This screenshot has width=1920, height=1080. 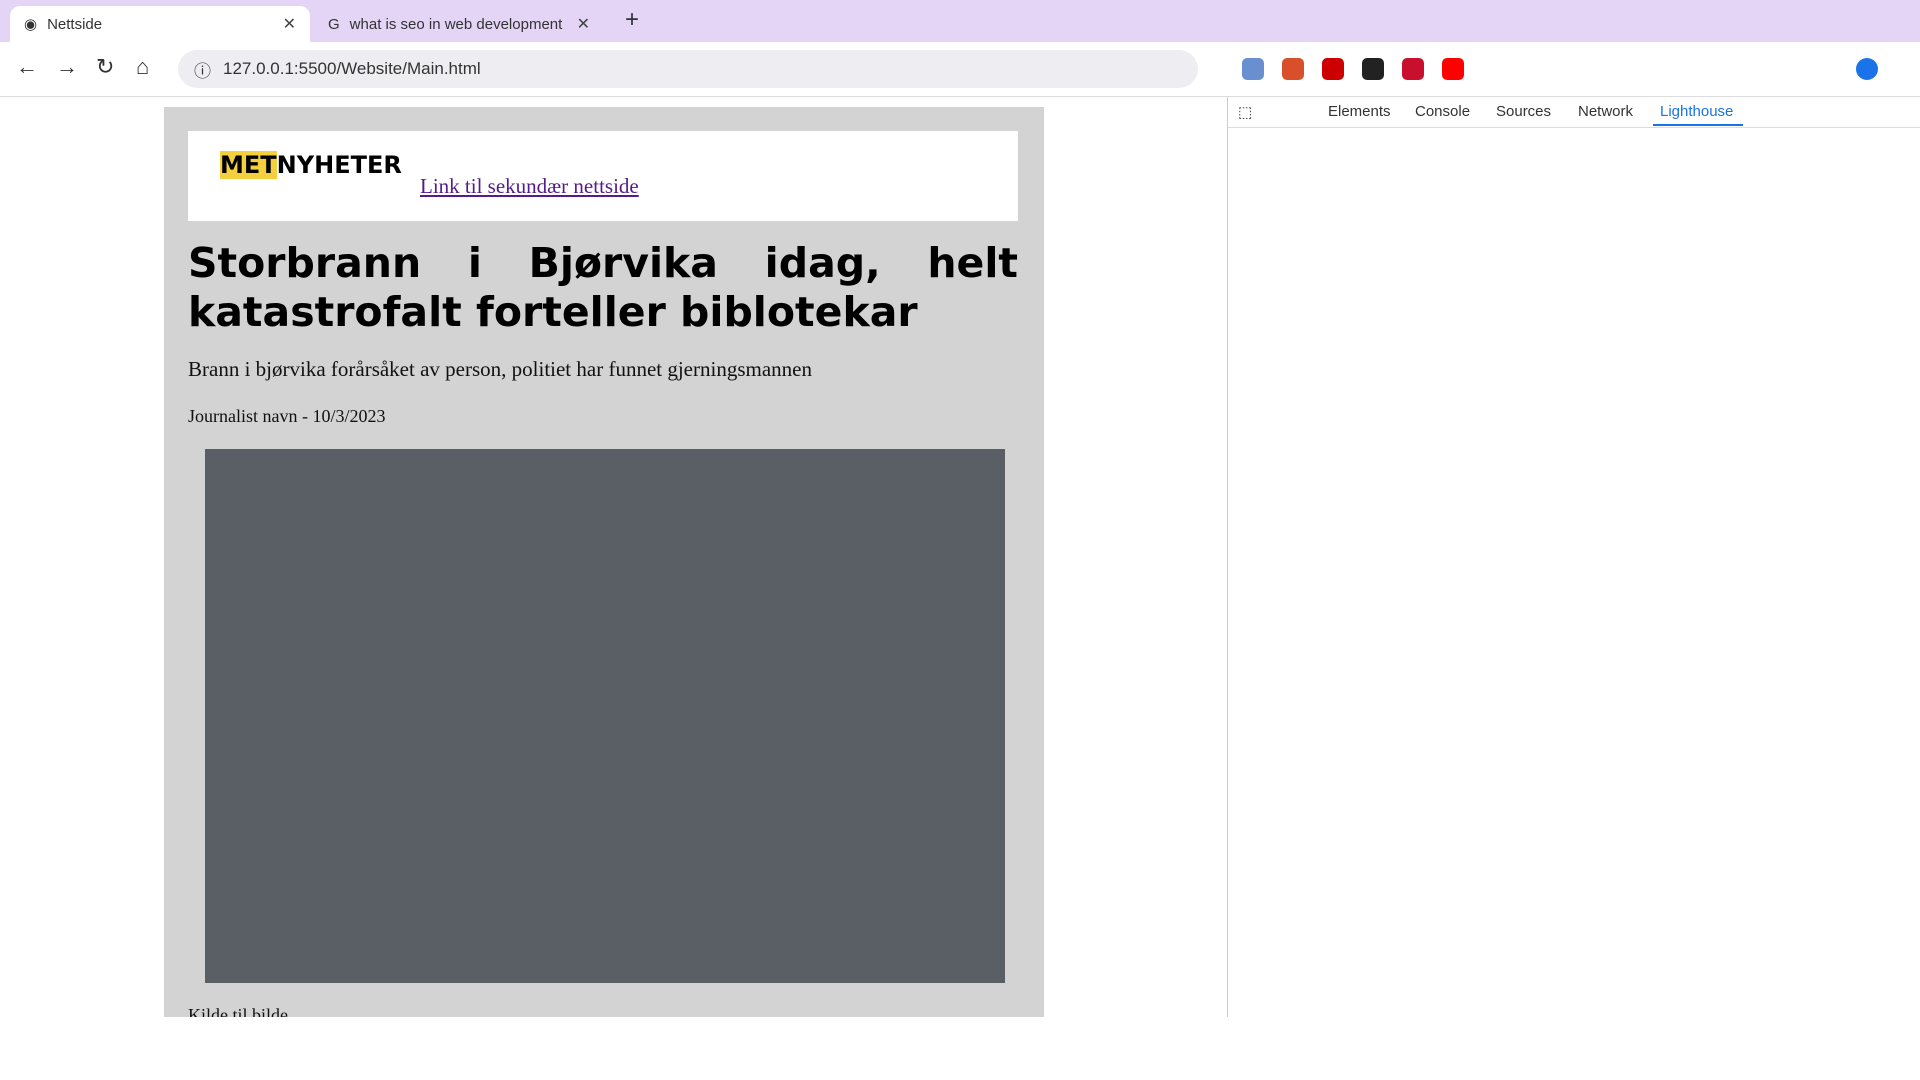 I want to click on tab-elements: Elements, so click(x=1359, y=111).